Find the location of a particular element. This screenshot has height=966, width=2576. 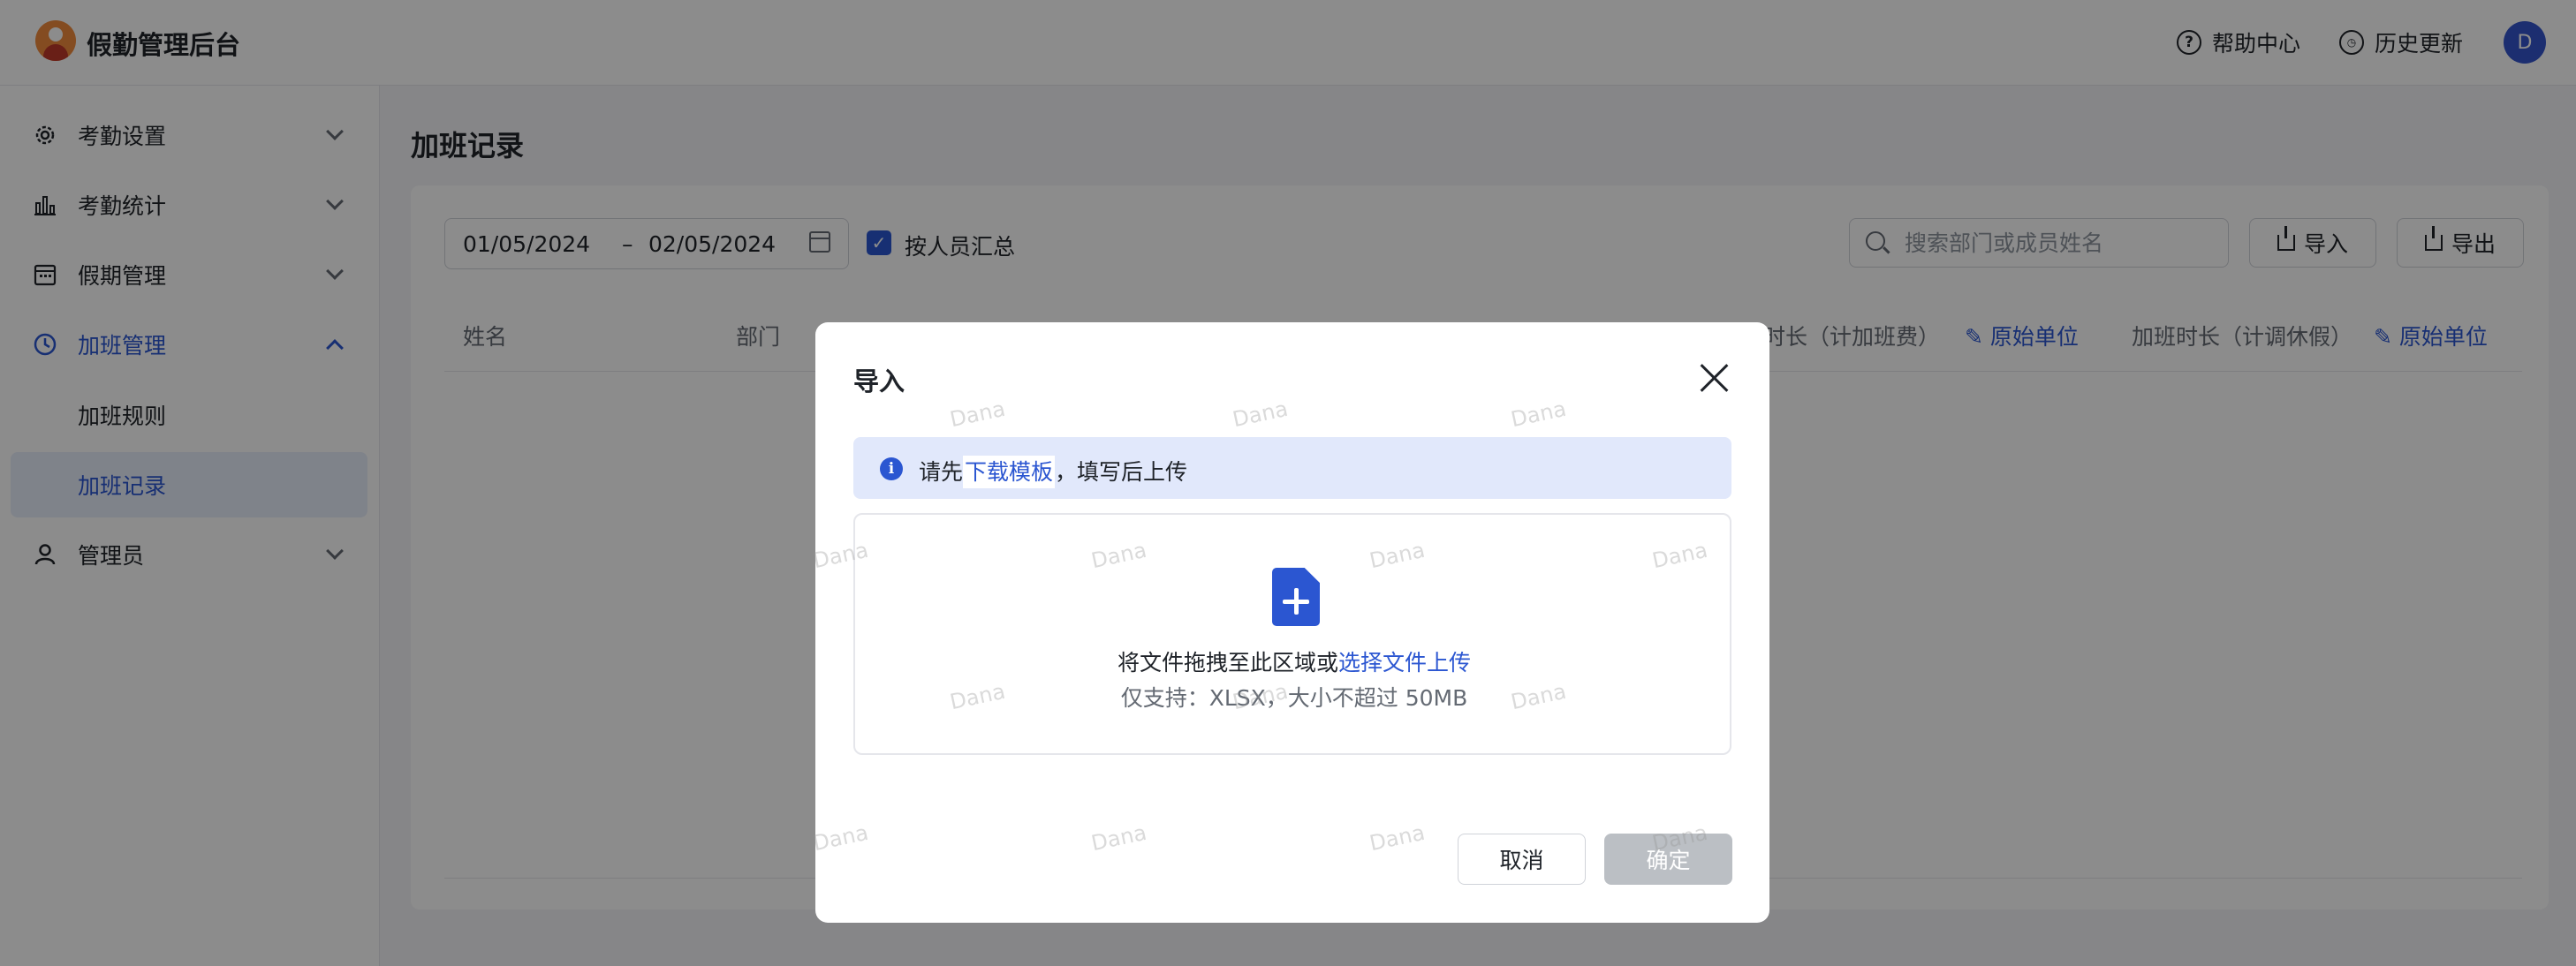

download-template-link: 下载模板 is located at coordinates (1010, 472).